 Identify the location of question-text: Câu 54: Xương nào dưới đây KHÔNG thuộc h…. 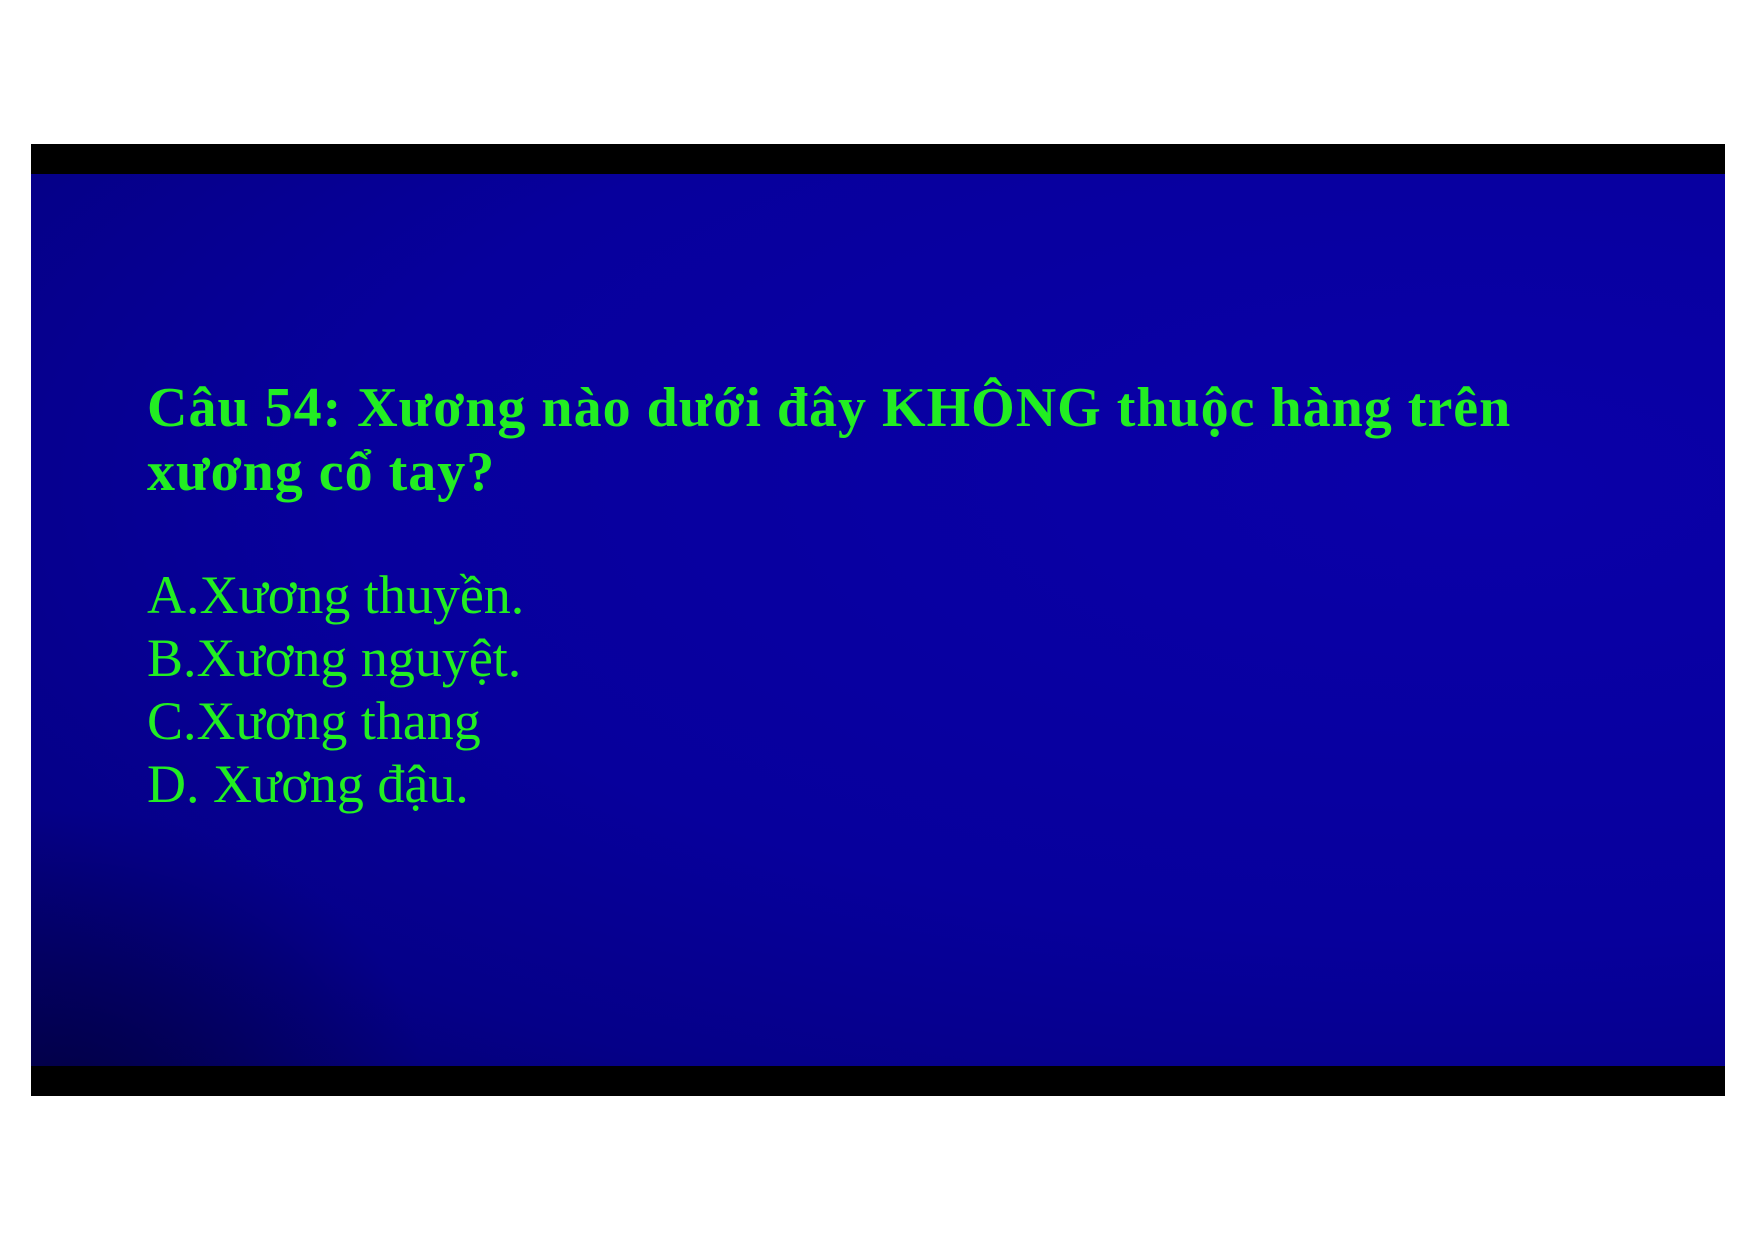
(829, 440).